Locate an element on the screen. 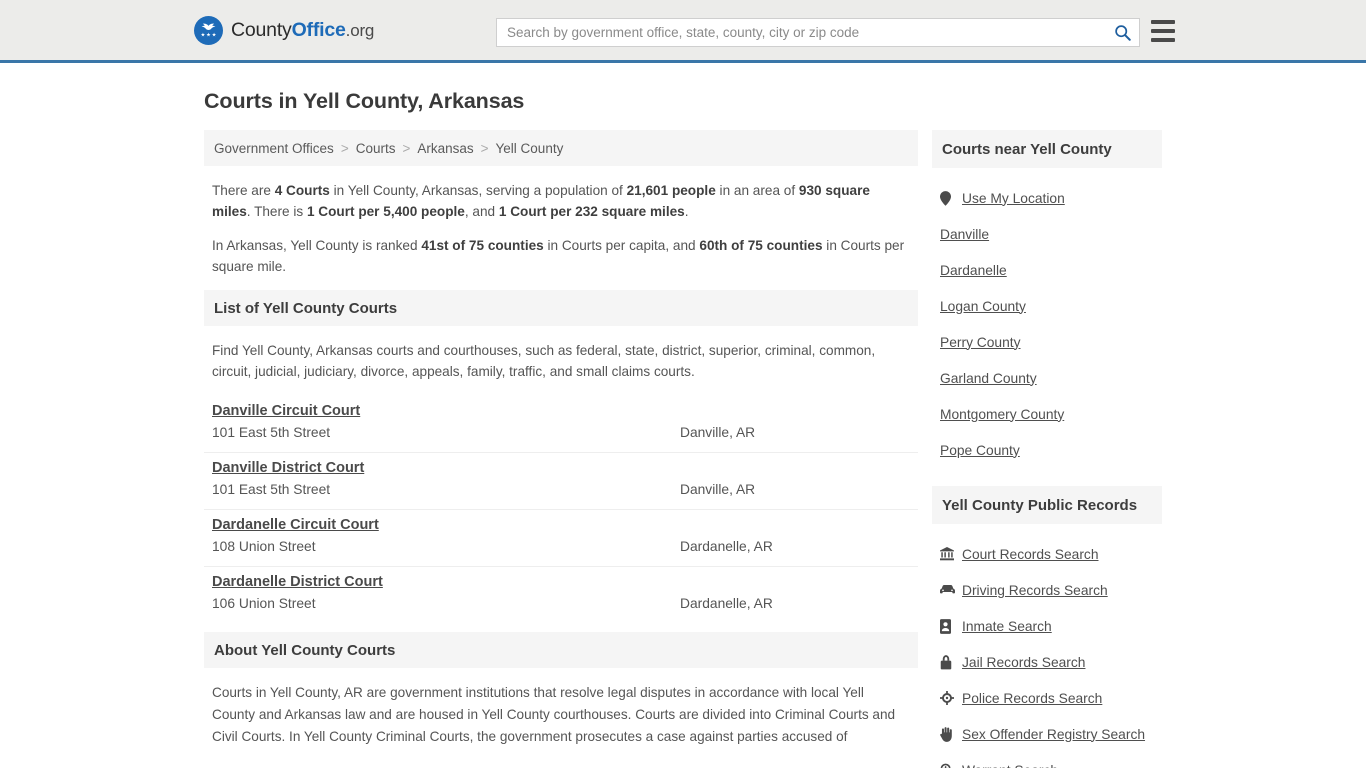 The image size is (1366, 768). court-name-link: Danville Circuit Court is located at coordinates (286, 411).